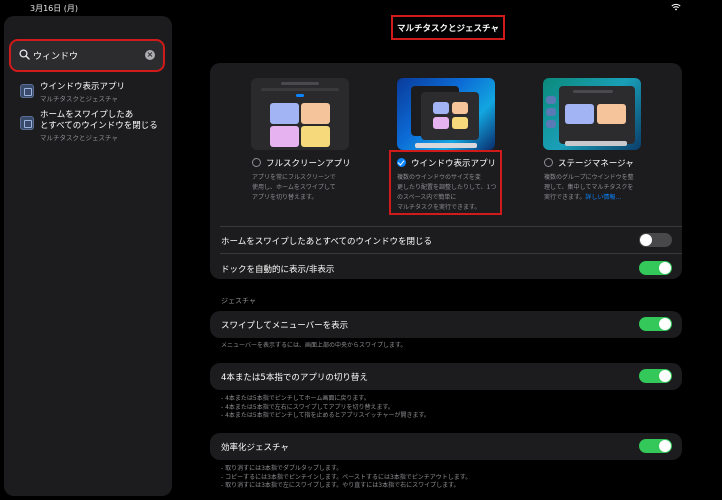  What do you see at coordinates (655, 376) in the screenshot?
I see `app-switch-toggle` at bounding box center [655, 376].